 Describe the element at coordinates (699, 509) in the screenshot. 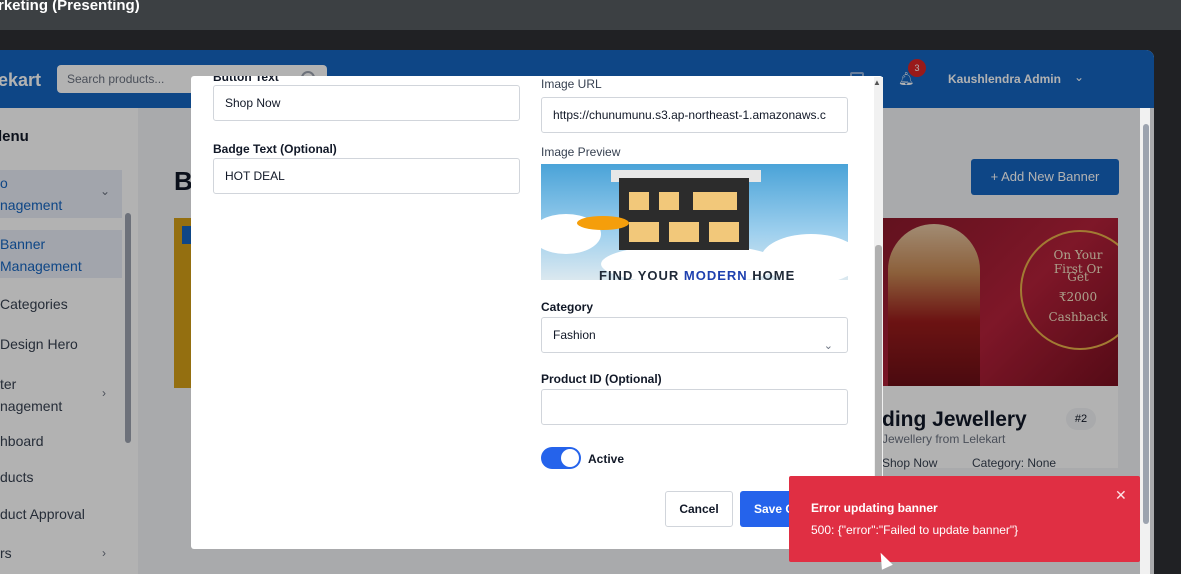

I see `cancel-button: Cancel` at that location.